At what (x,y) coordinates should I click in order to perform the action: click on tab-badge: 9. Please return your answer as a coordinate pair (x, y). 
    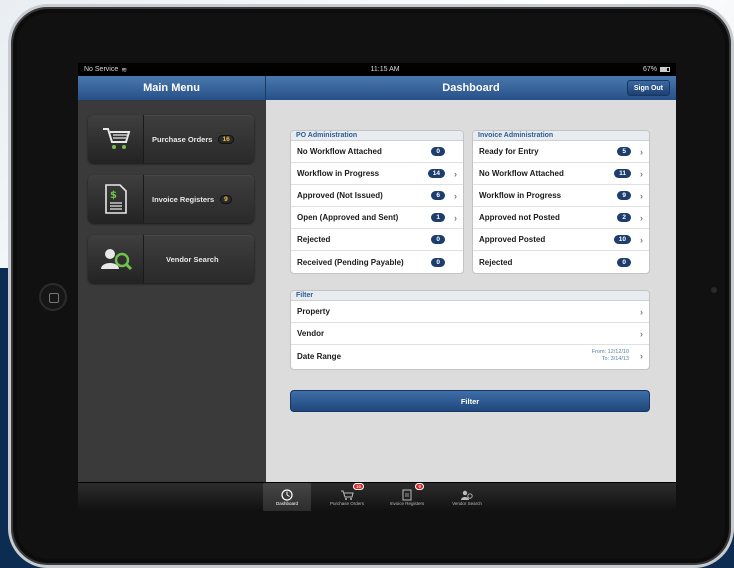
    Looking at the image, I should click on (419, 486).